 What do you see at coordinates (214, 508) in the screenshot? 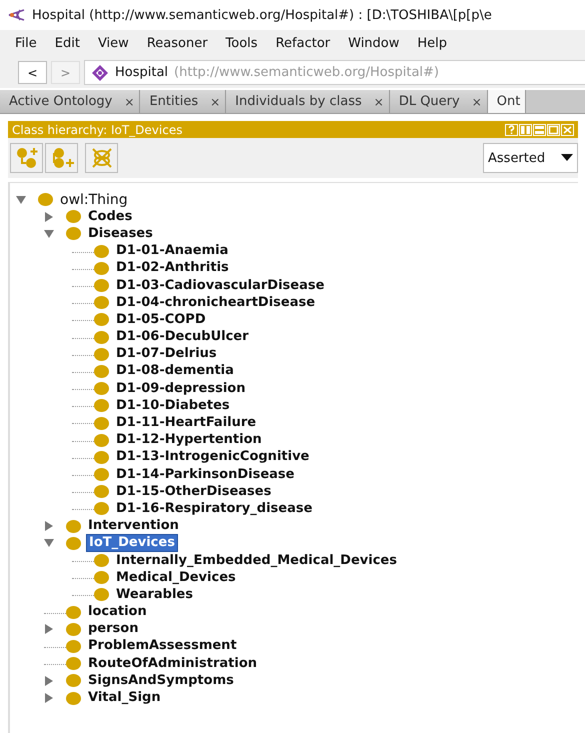
I see `class-node: D1-16-Respiratory_disease` at bounding box center [214, 508].